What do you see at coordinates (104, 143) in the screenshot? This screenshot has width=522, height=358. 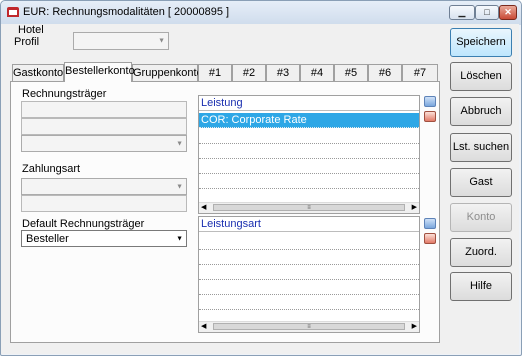 I see `rechnungstraeger-dropdown: ▼` at bounding box center [104, 143].